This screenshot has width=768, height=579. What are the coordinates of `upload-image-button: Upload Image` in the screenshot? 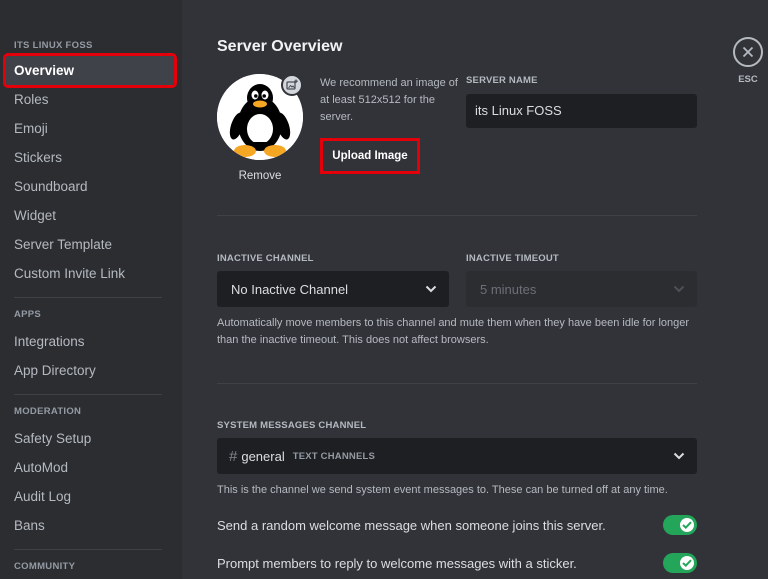 It's located at (370, 156).